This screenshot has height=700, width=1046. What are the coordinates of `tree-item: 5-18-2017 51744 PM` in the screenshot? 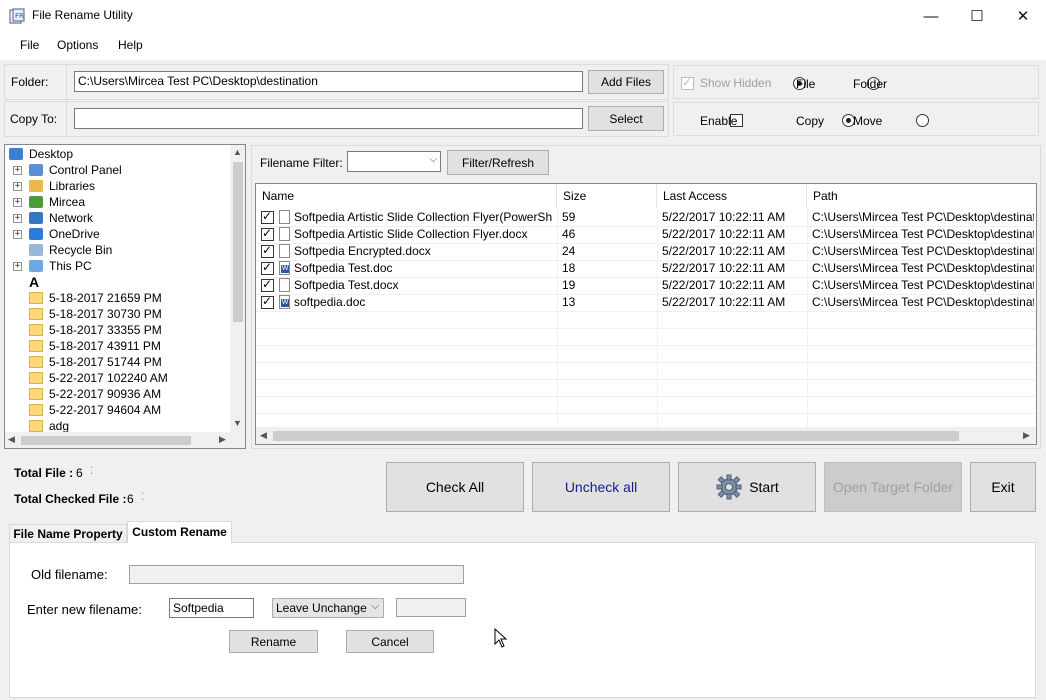 It's located at (117, 362).